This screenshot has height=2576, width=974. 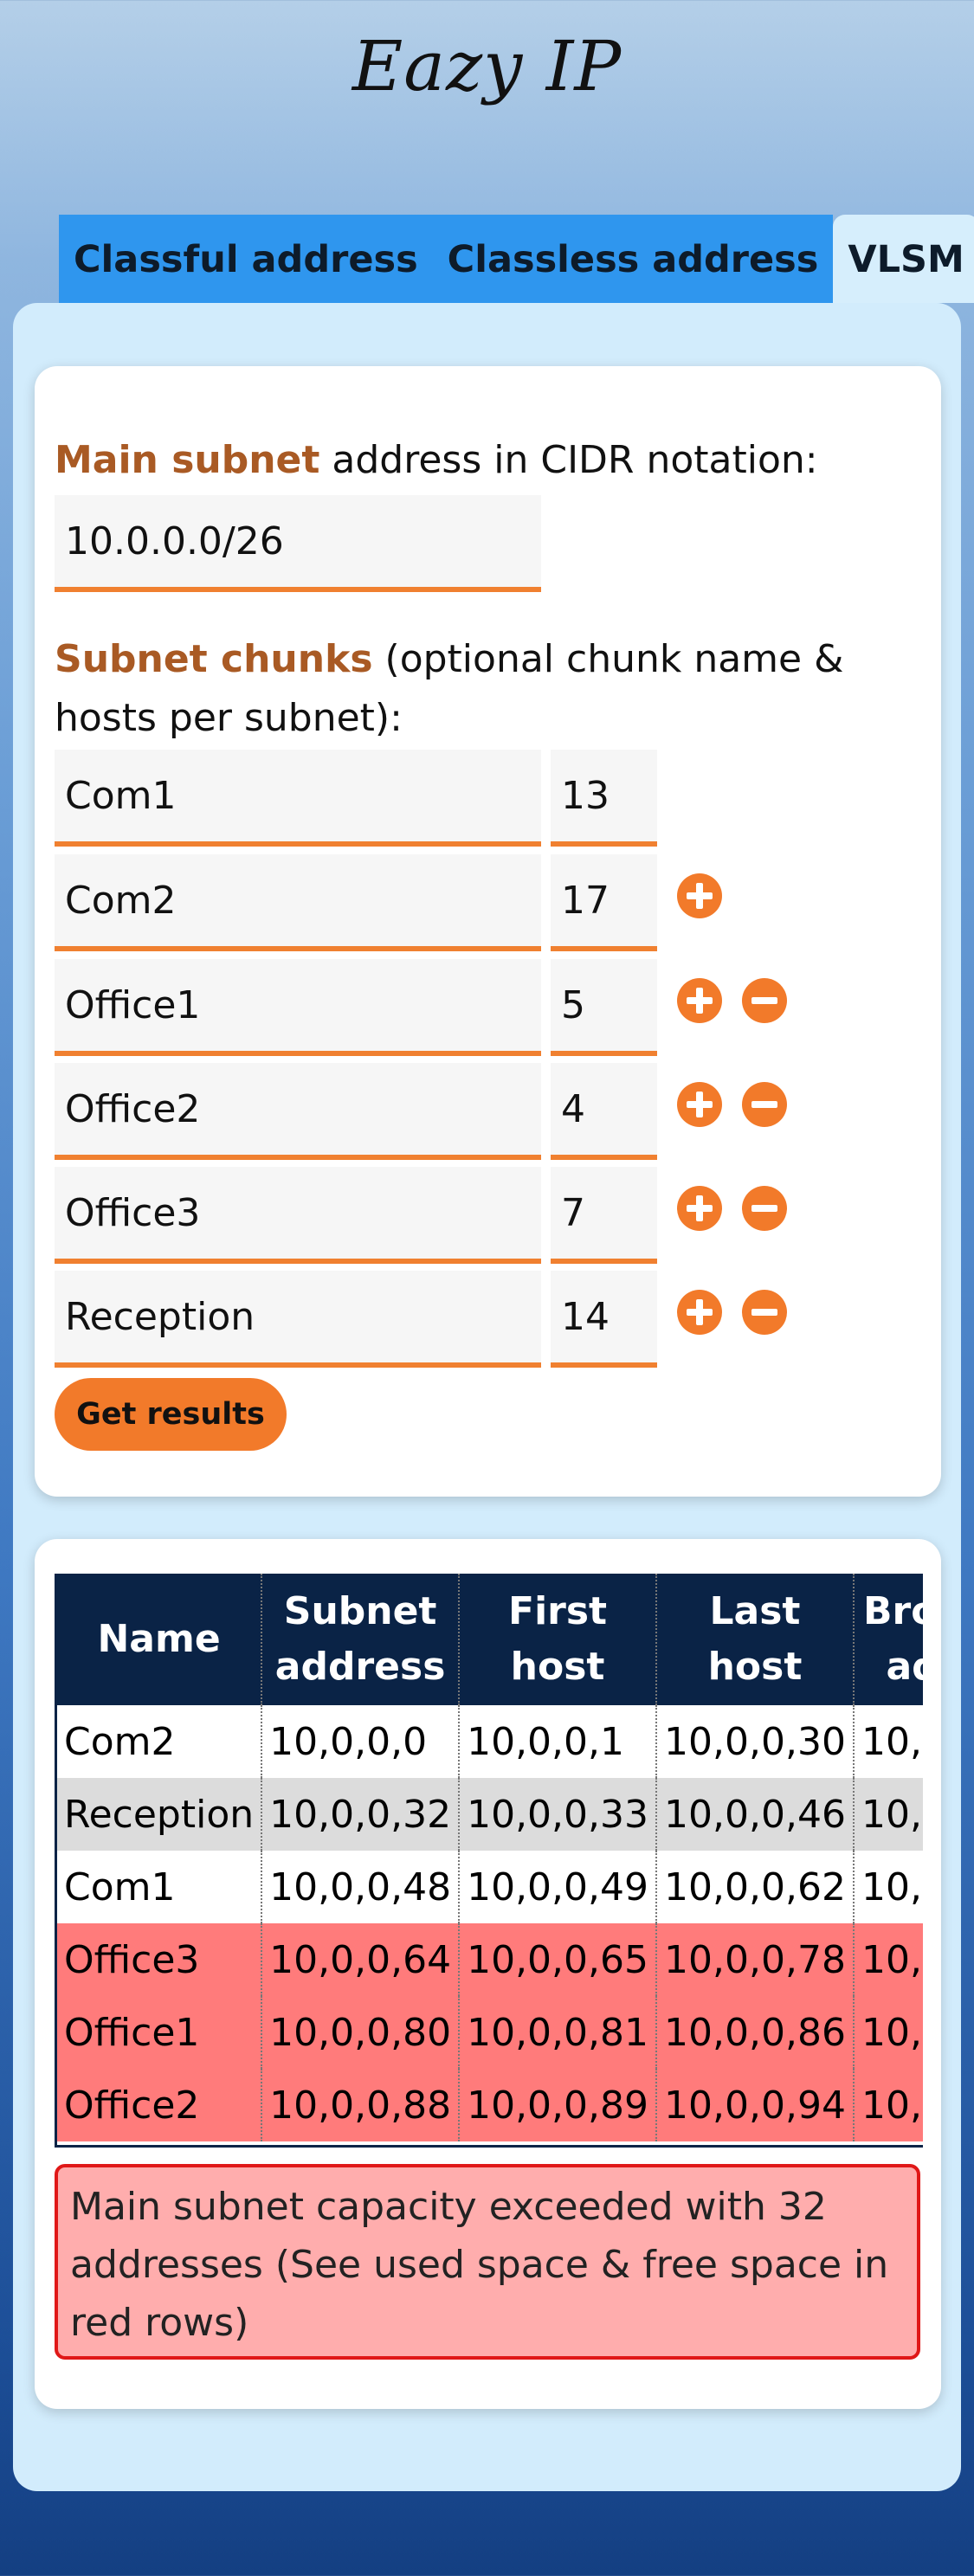 I want to click on main-subnet-label: Main subnet address in CIDR notation:, so click(x=436, y=460).